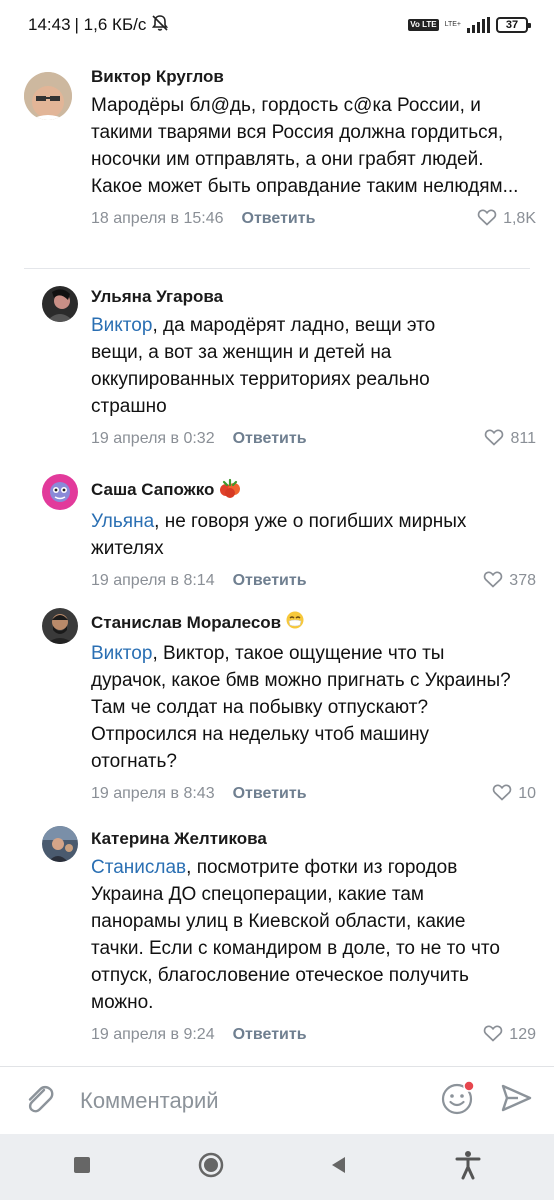 The height and width of the screenshot is (1200, 554). Describe the element at coordinates (513, 25) in the screenshot. I see `battery-icon: 37` at that location.